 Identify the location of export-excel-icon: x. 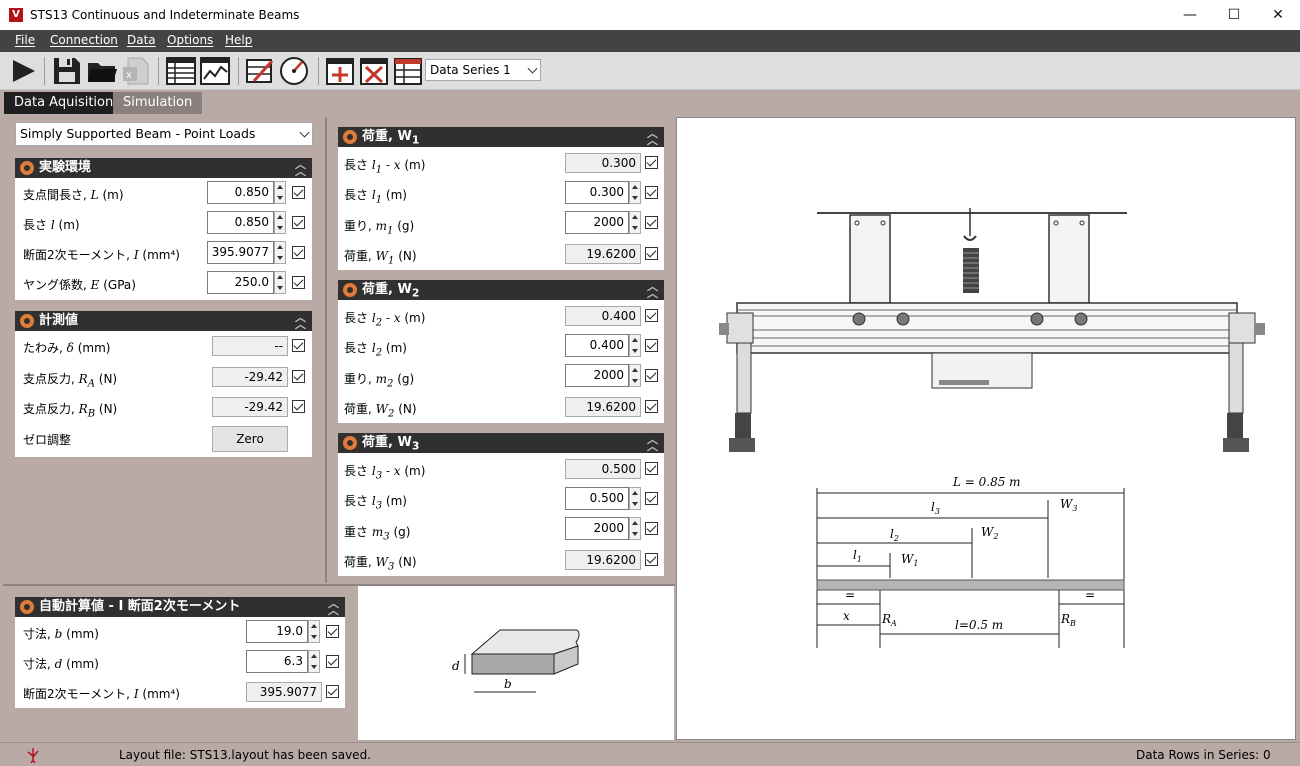
(136, 71).